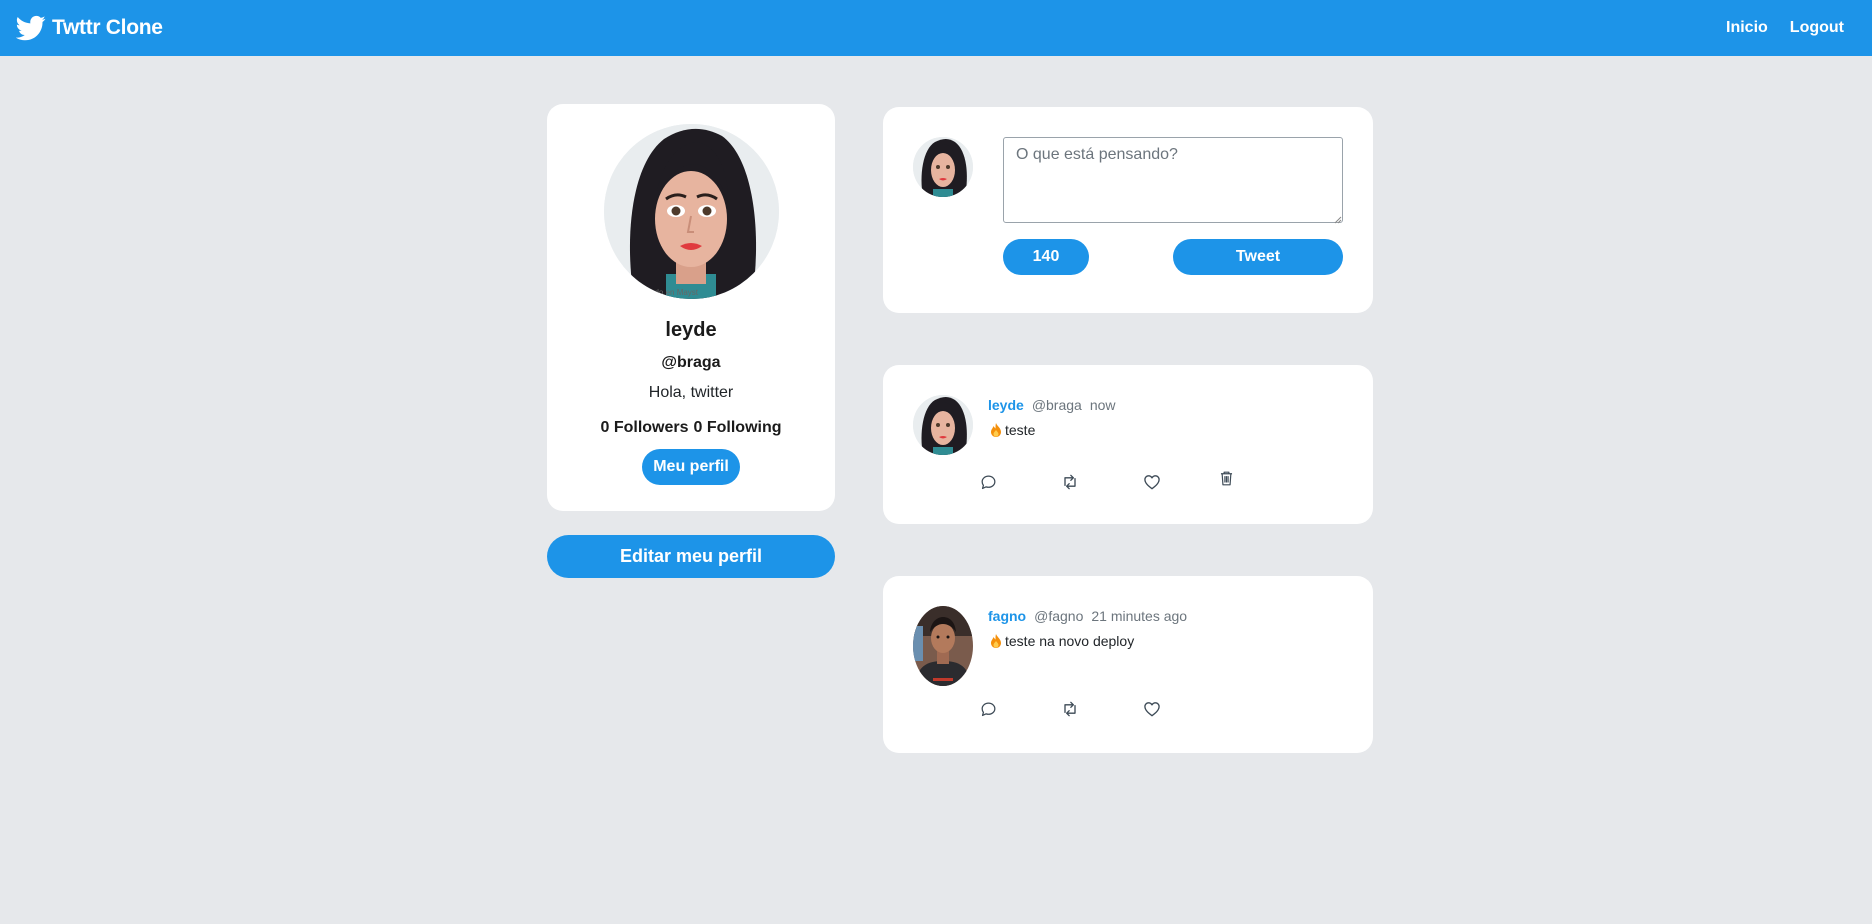  I want to click on nav-links: Inicio Logout, so click(1791, 28).